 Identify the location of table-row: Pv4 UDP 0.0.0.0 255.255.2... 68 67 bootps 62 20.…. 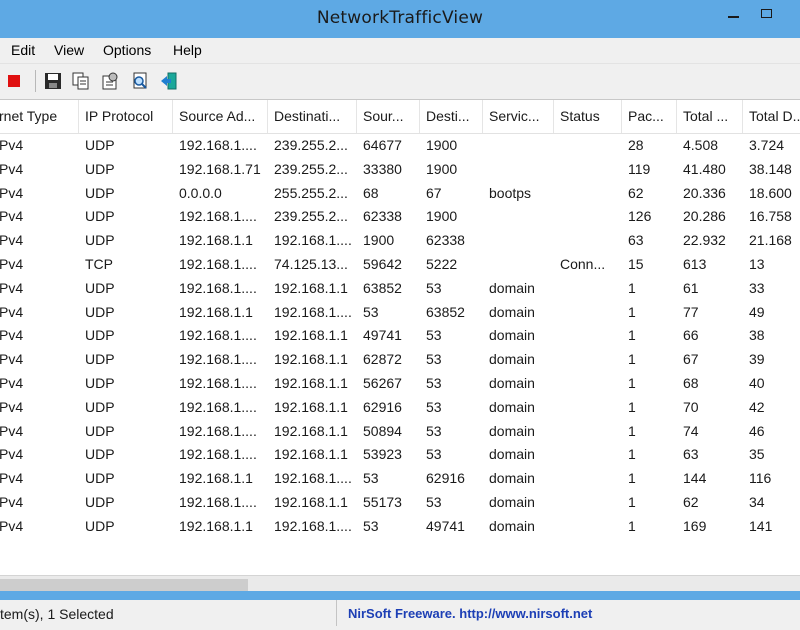
(400, 194).